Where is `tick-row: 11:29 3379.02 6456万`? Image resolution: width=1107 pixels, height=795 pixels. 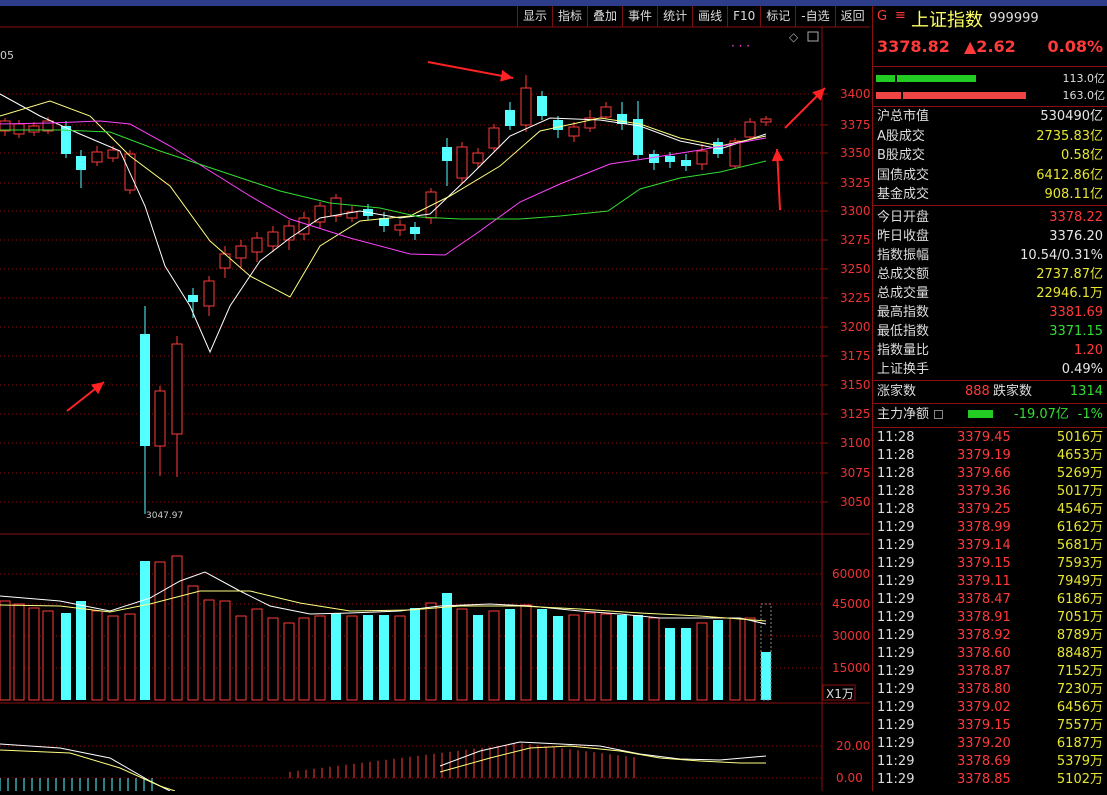
tick-row: 11:29 3379.02 6456万 is located at coordinates (990, 708).